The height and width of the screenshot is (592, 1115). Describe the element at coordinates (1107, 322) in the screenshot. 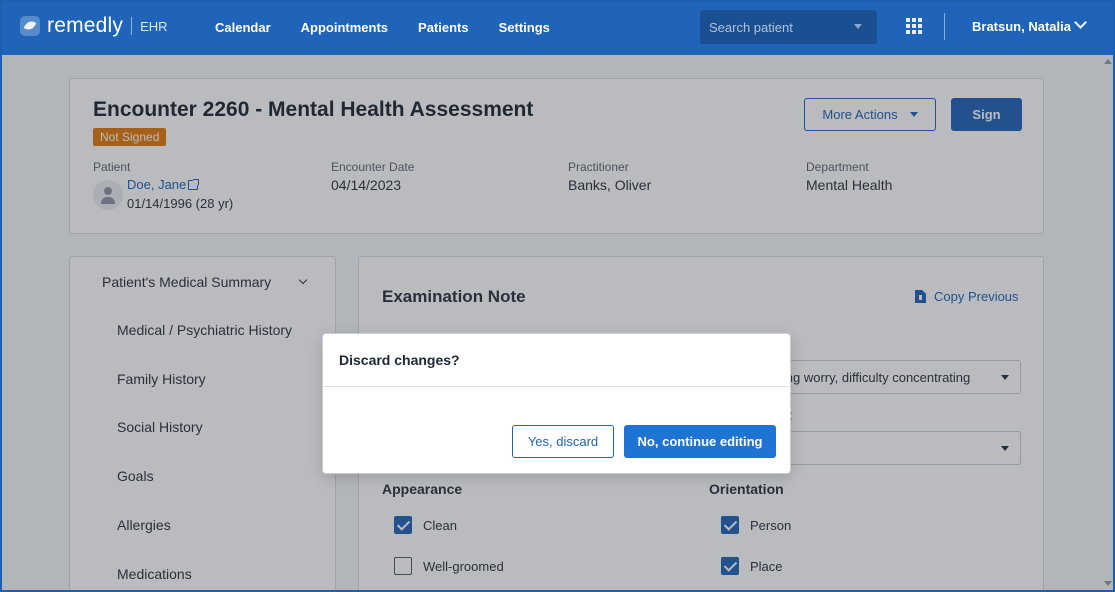

I see `page-scrollbar` at that location.